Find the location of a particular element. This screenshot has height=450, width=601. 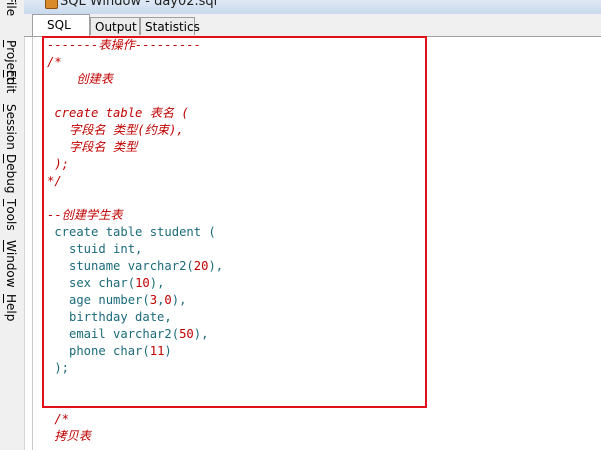

code-token: 50 is located at coordinates (186, 334).